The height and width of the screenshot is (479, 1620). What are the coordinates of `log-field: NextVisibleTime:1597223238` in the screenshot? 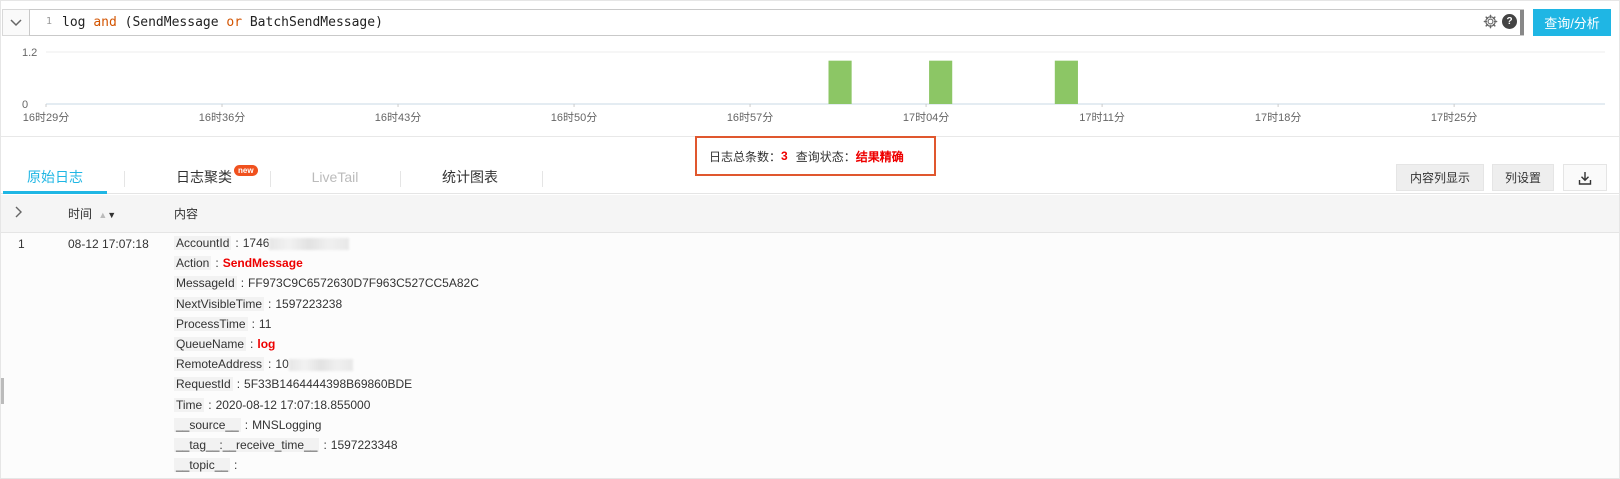 It's located at (326, 304).